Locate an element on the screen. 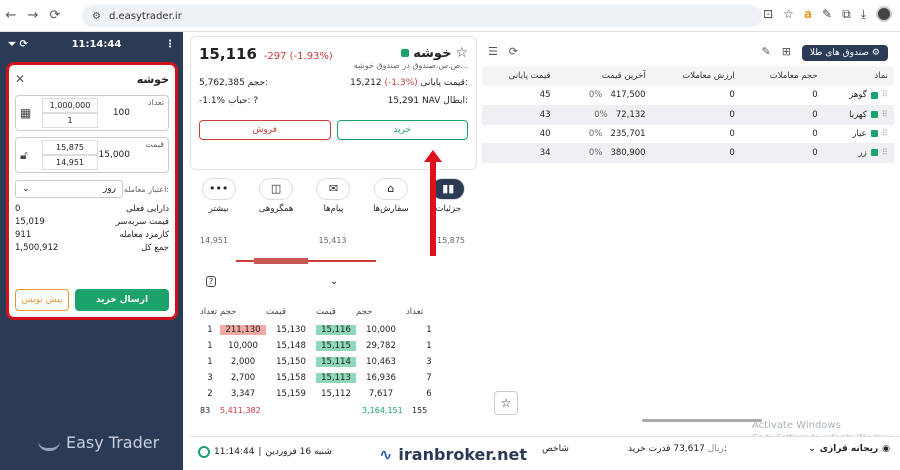  col-trade-volume: حجم معاملات is located at coordinates (782, 76).